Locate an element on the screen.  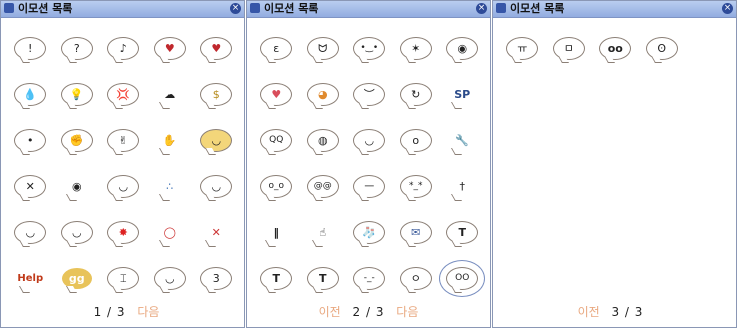
emote-cell: ♪ is located at coordinates (123, 48).